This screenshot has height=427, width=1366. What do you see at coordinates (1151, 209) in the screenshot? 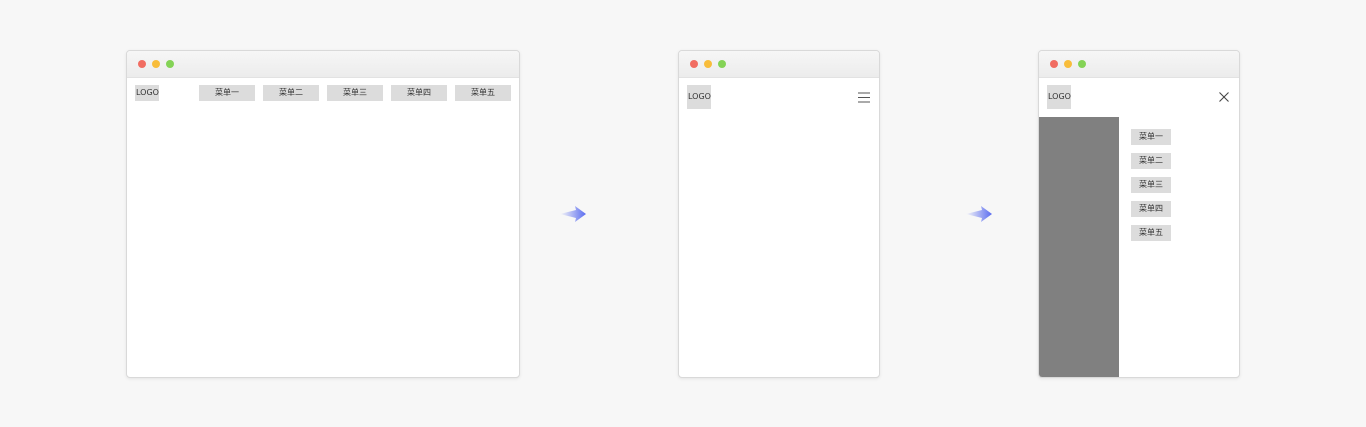
I see `drawer-menu-item-4: 菜单四` at bounding box center [1151, 209].